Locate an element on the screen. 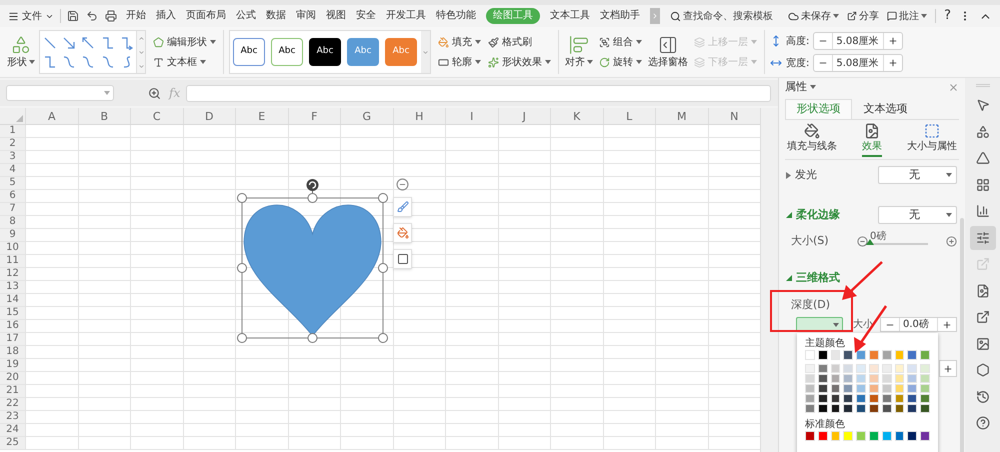  shape-button: 形状 is located at coordinates (21, 52).